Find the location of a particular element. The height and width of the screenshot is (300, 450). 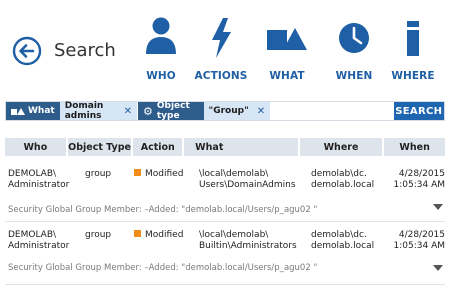

filter-label: Object type is located at coordinates (173, 111).